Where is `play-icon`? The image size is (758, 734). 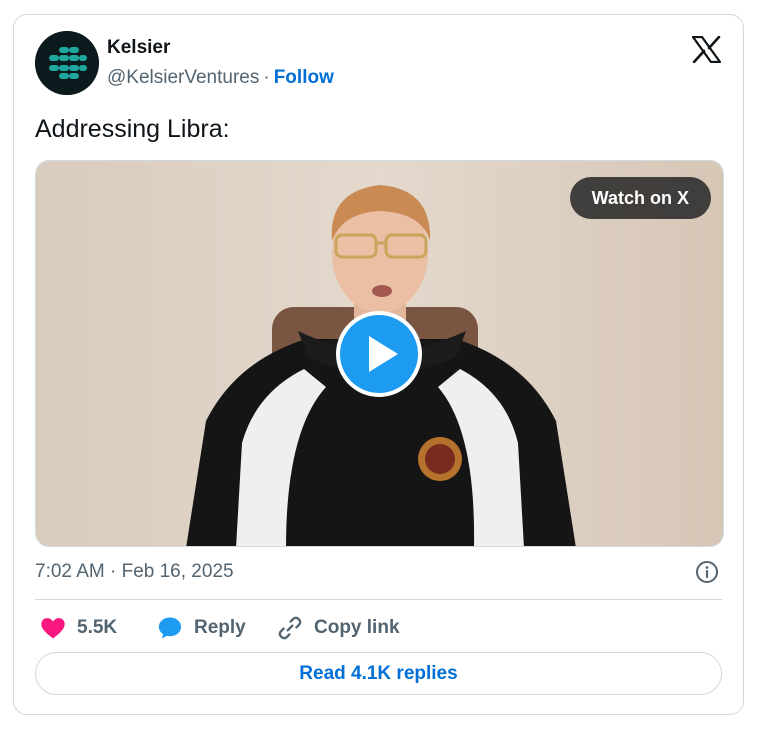
play-icon is located at coordinates (379, 354).